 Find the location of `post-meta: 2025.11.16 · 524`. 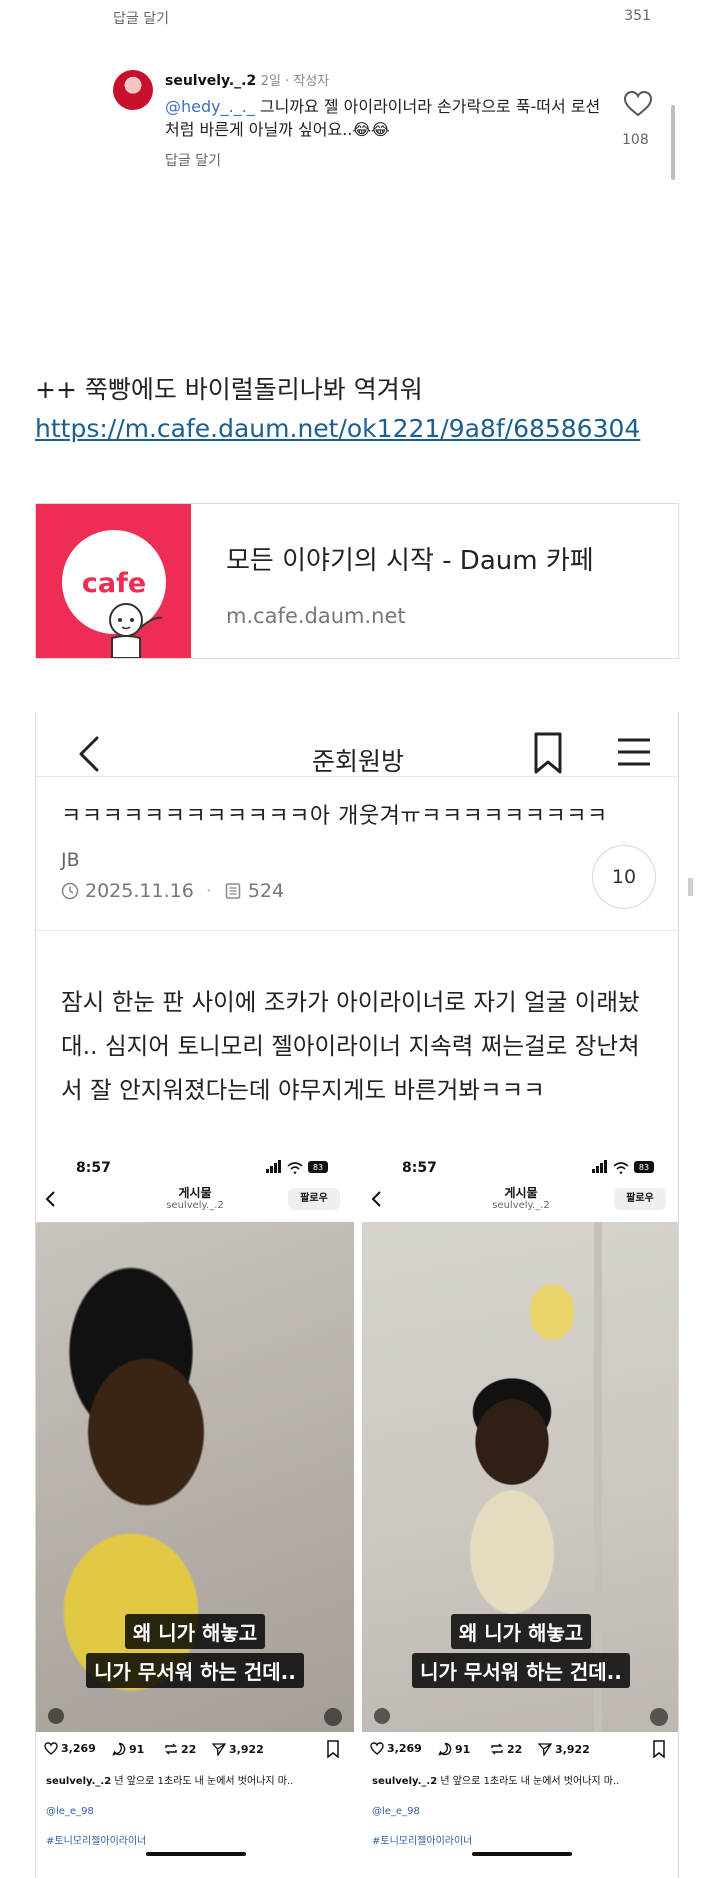

post-meta: 2025.11.16 · 524 is located at coordinates (172, 891).